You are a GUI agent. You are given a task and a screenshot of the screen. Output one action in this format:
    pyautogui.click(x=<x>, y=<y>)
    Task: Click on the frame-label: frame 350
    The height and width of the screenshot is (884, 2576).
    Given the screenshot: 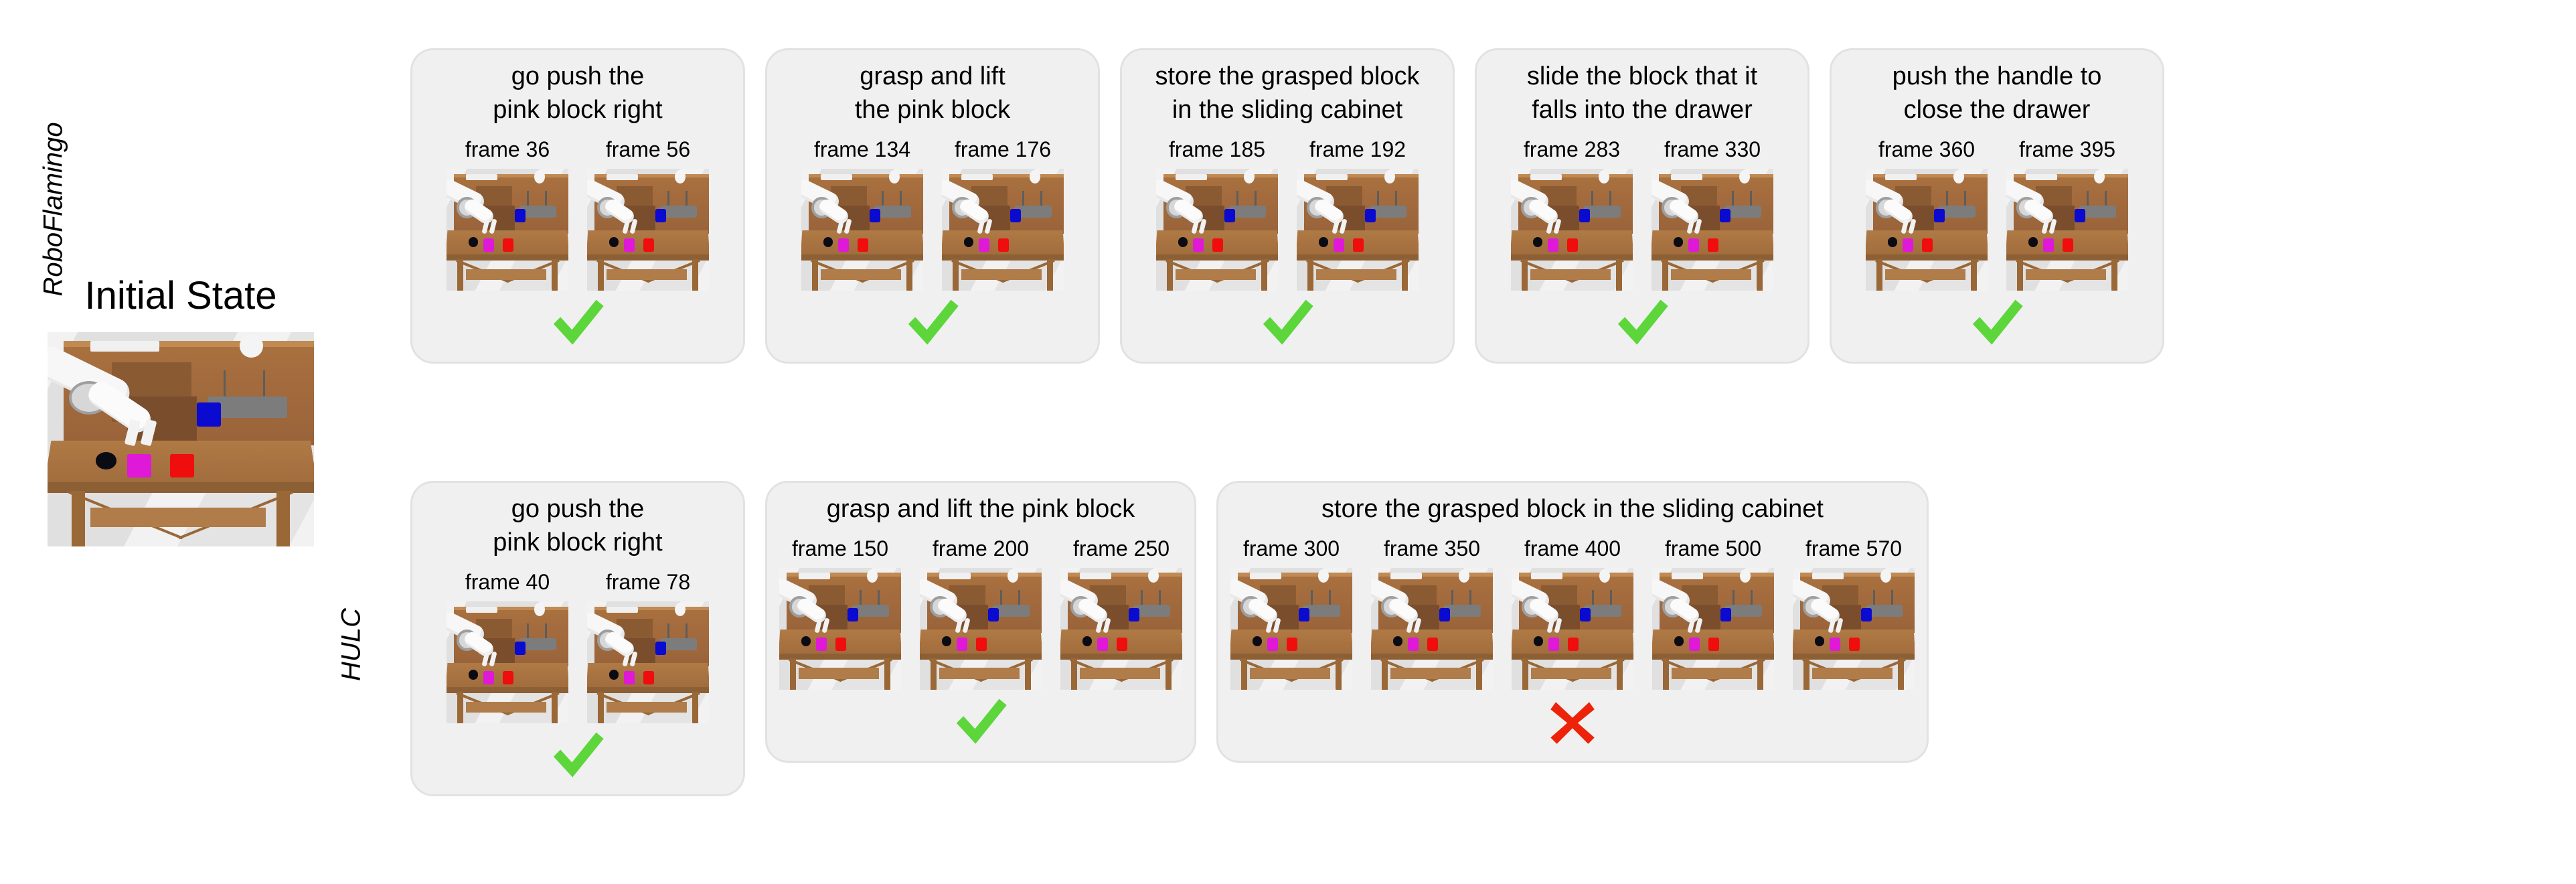 What is the action you would take?
    pyautogui.click(x=1432, y=548)
    